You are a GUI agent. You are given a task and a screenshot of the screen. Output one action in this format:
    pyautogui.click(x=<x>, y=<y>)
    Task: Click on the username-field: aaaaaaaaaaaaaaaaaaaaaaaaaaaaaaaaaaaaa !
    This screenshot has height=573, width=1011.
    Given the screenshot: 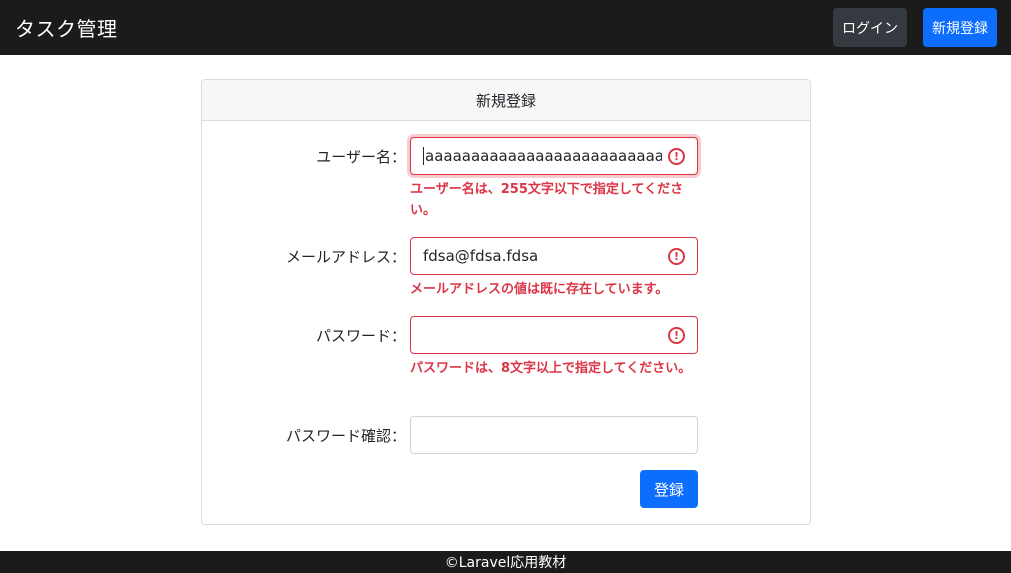 What is the action you would take?
    pyautogui.click(x=554, y=156)
    